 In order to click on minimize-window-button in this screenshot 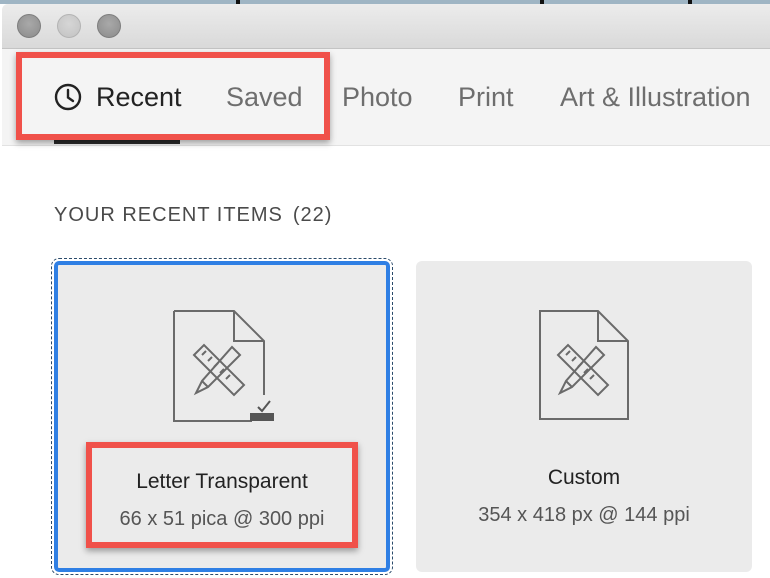, I will do `click(69, 26)`.